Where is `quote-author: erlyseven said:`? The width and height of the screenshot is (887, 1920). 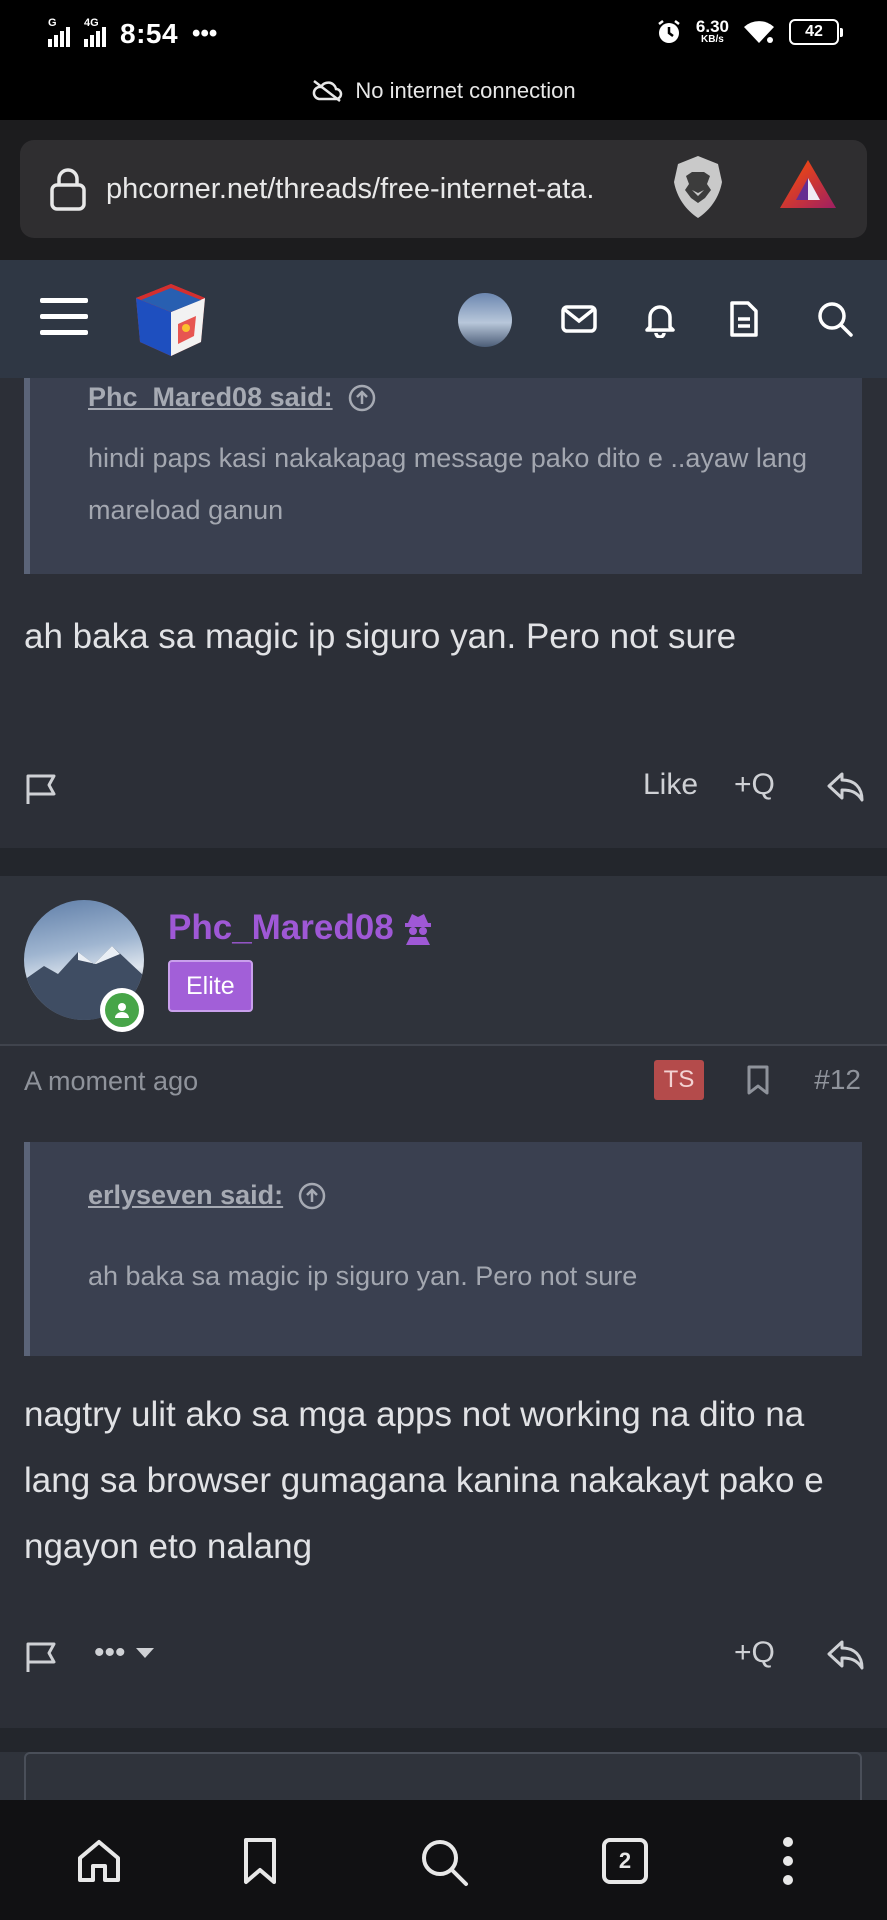
quote-author: erlyseven said: is located at coordinates (185, 1195).